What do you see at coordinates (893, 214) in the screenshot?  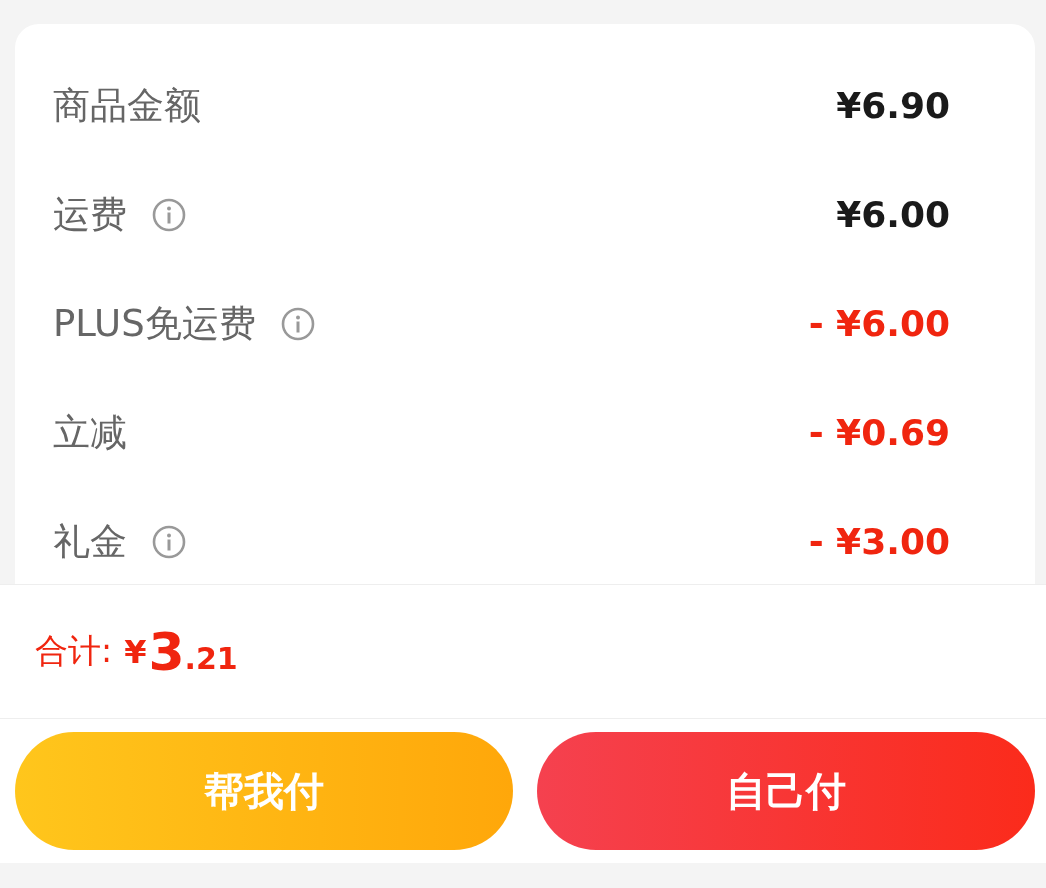 I see `fee-amount: ¥6.00` at bounding box center [893, 214].